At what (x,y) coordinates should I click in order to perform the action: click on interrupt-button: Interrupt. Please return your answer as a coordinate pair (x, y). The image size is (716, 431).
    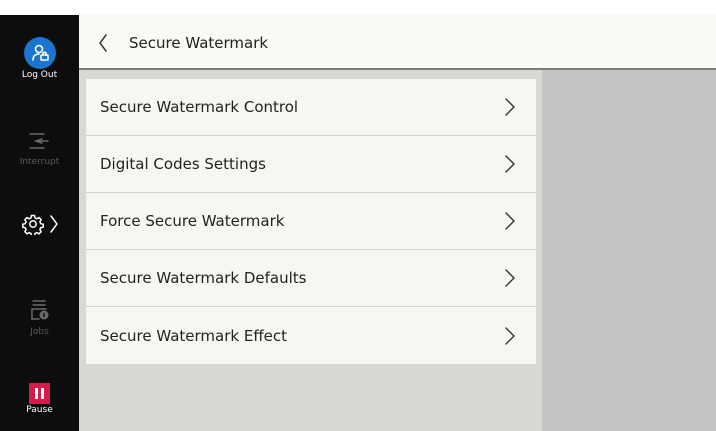
    Looking at the image, I should click on (39, 149).